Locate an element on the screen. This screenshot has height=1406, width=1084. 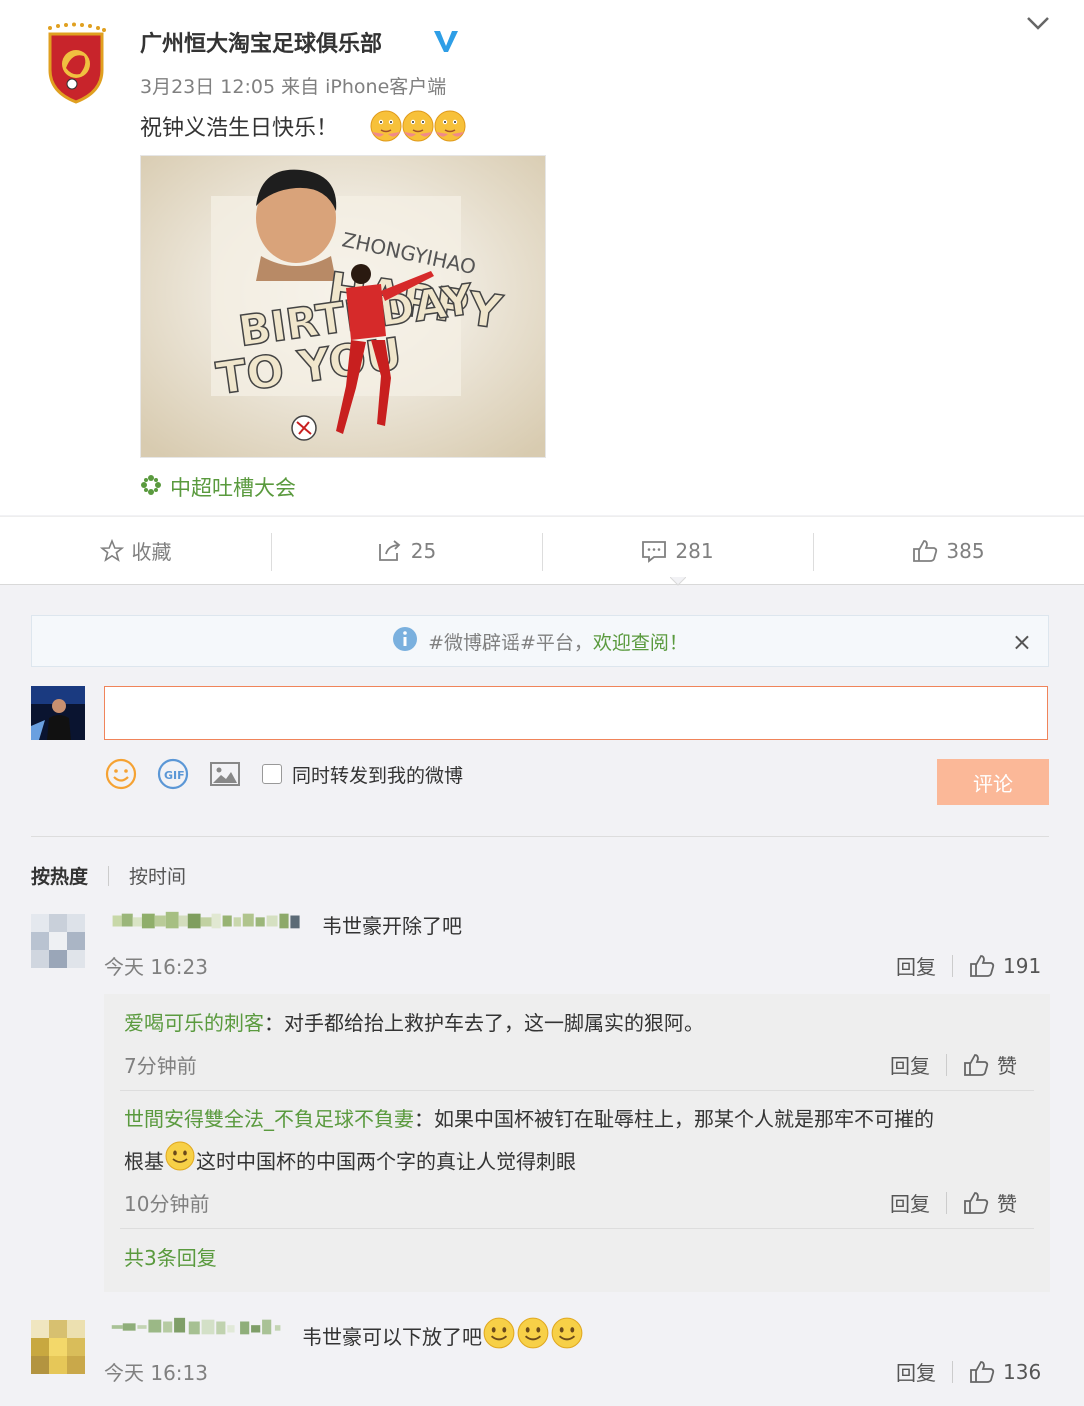
emoji-icon is located at coordinates (121, 774).